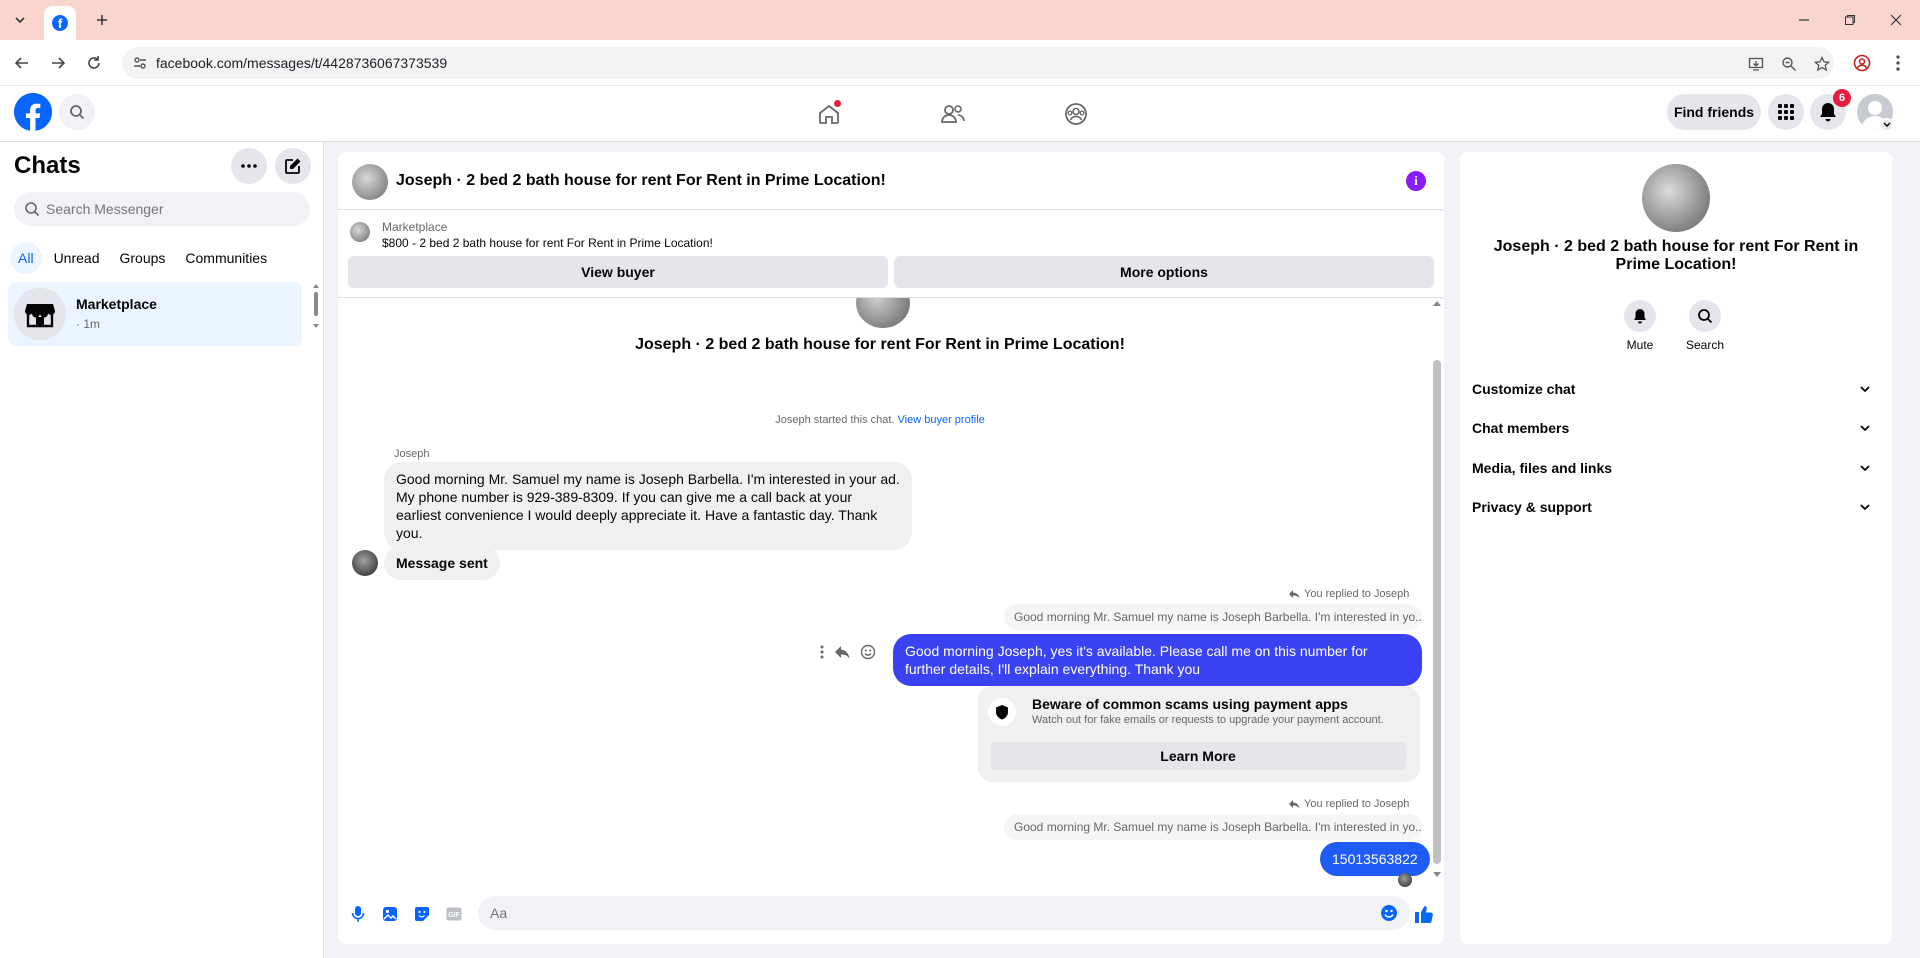 This screenshot has height=958, width=1920. What do you see at coordinates (390, 914) in the screenshot?
I see `attach-photo-icon` at bounding box center [390, 914].